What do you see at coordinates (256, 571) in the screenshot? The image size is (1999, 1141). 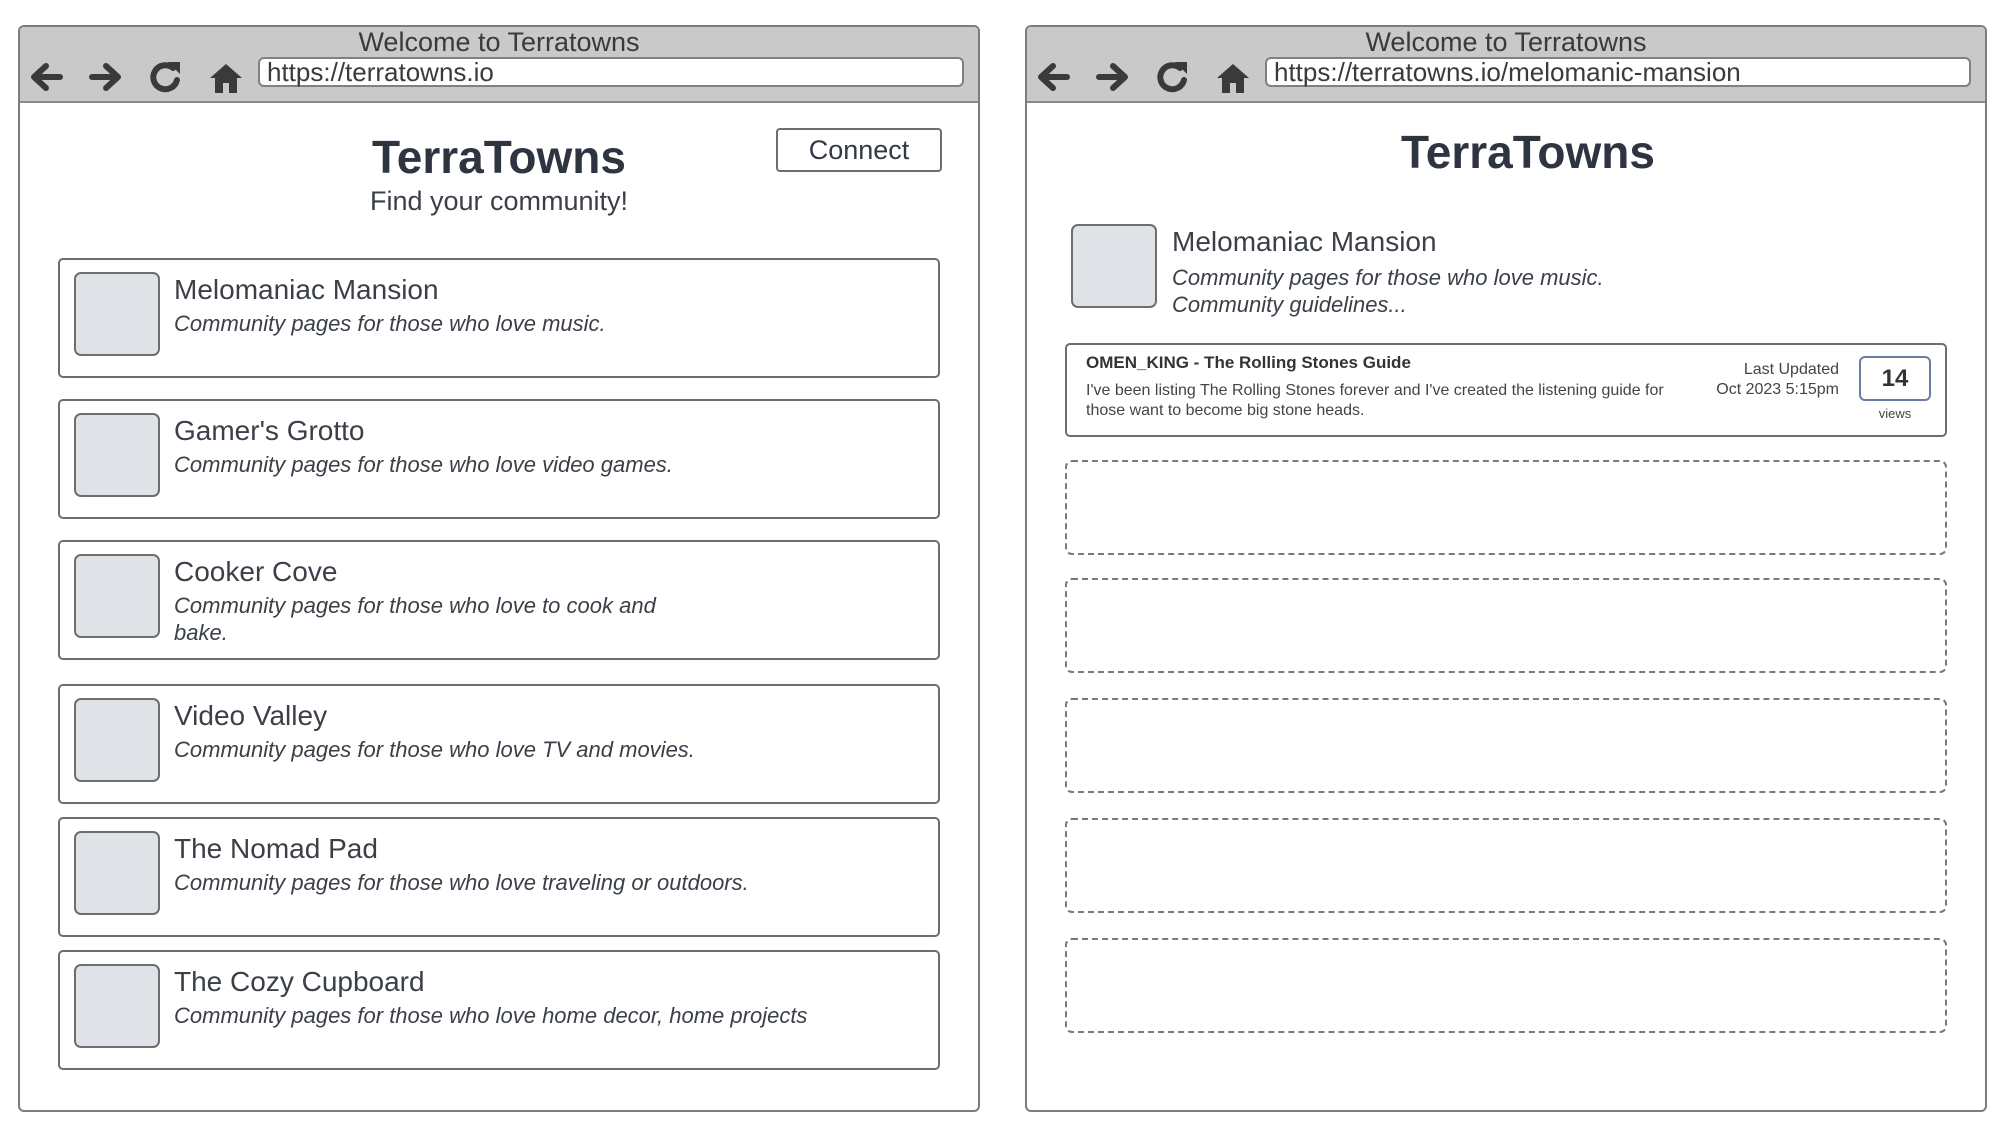 I see `community-name: Cooker Cove` at bounding box center [256, 571].